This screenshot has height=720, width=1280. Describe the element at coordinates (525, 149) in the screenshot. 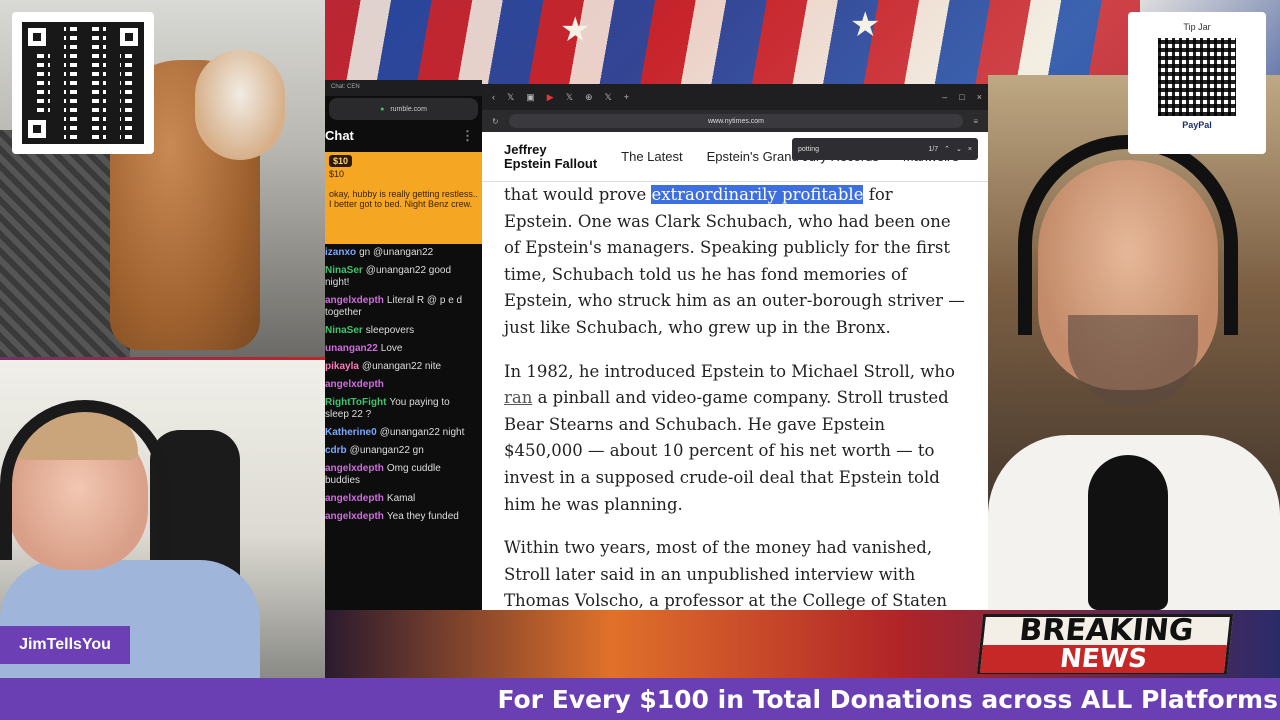

I see `site-logo-line1: Jeffrey` at that location.